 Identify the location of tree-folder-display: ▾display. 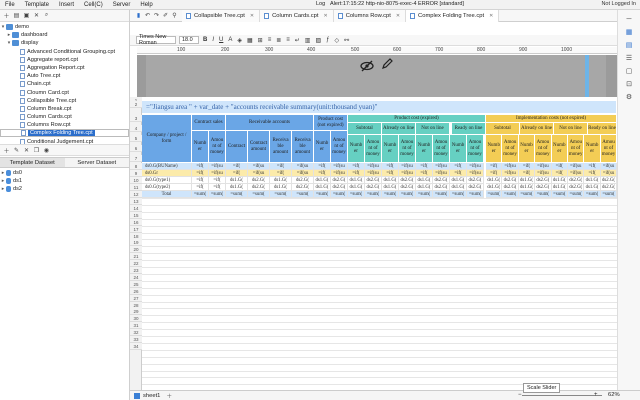
(64, 43).